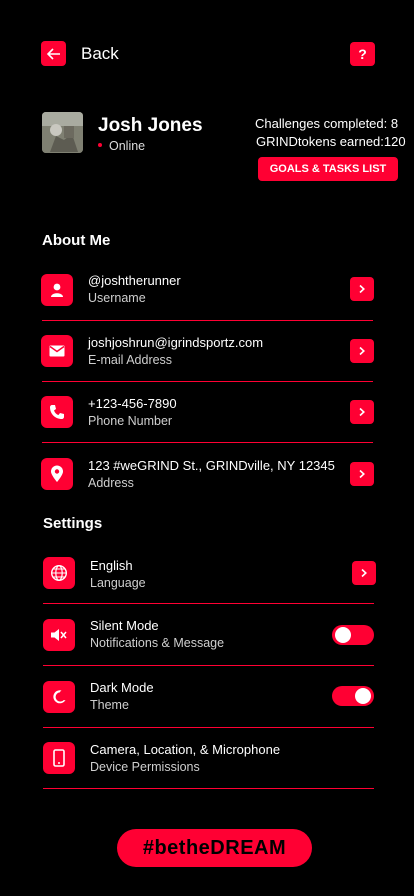  I want to click on grindtokens-earned: GRINDtokens earned:120, so click(331, 141).